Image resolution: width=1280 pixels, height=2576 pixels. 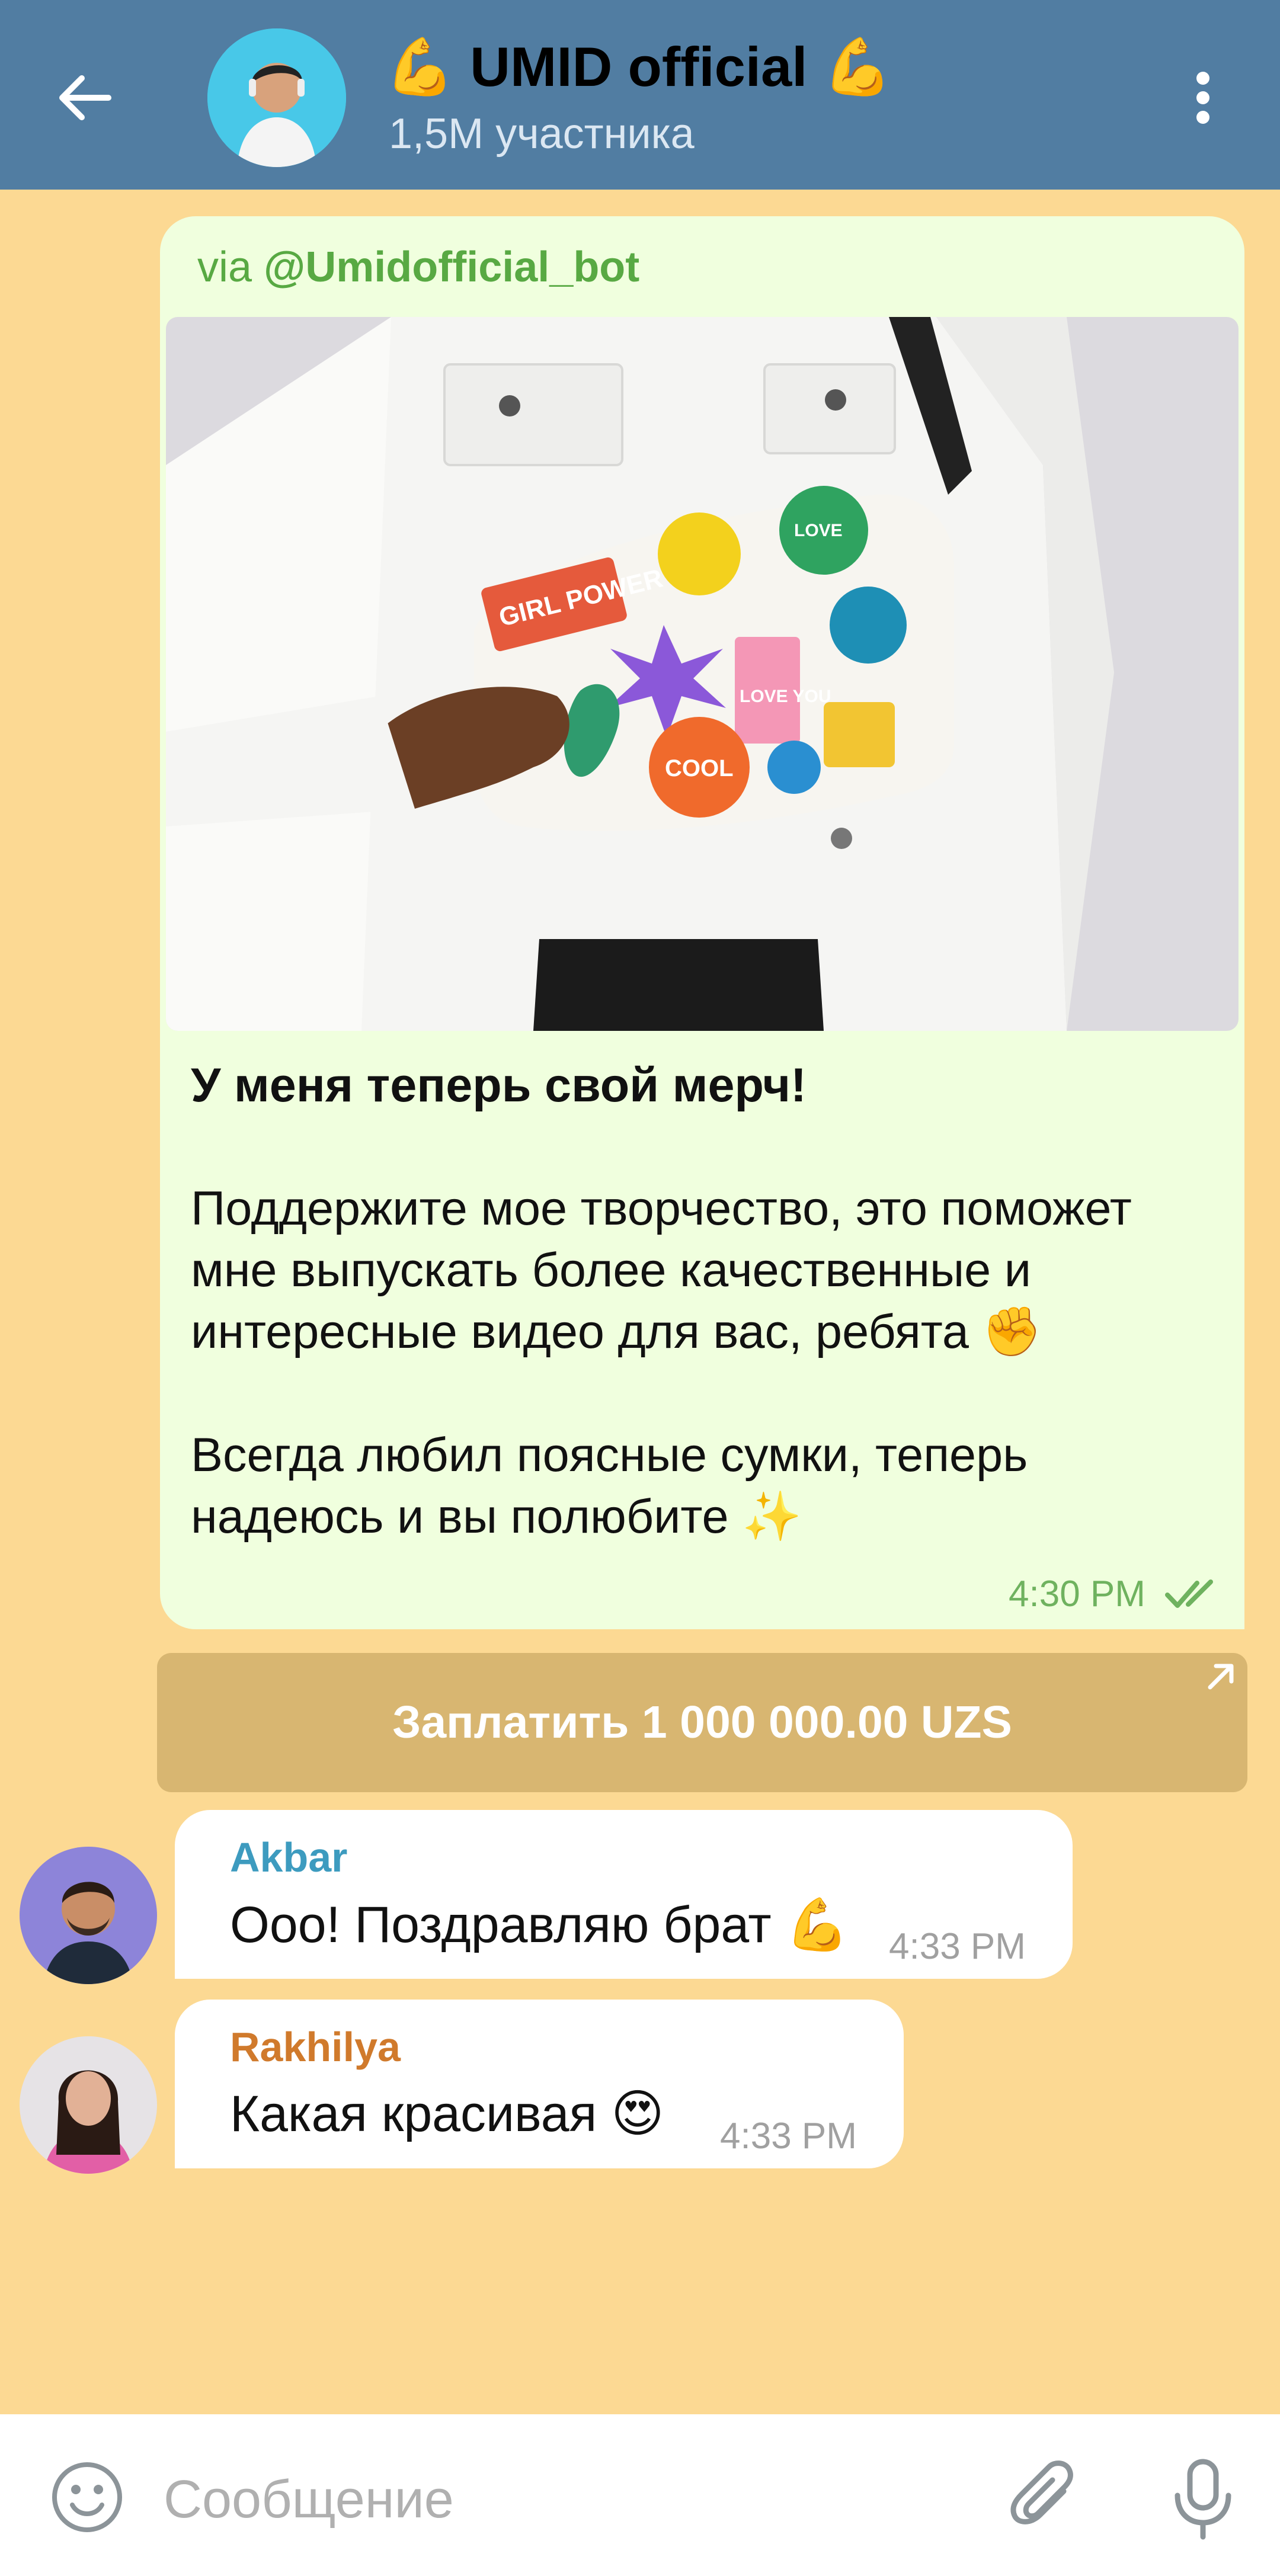 I want to click on sender-name: Akbar, so click(x=288, y=1857).